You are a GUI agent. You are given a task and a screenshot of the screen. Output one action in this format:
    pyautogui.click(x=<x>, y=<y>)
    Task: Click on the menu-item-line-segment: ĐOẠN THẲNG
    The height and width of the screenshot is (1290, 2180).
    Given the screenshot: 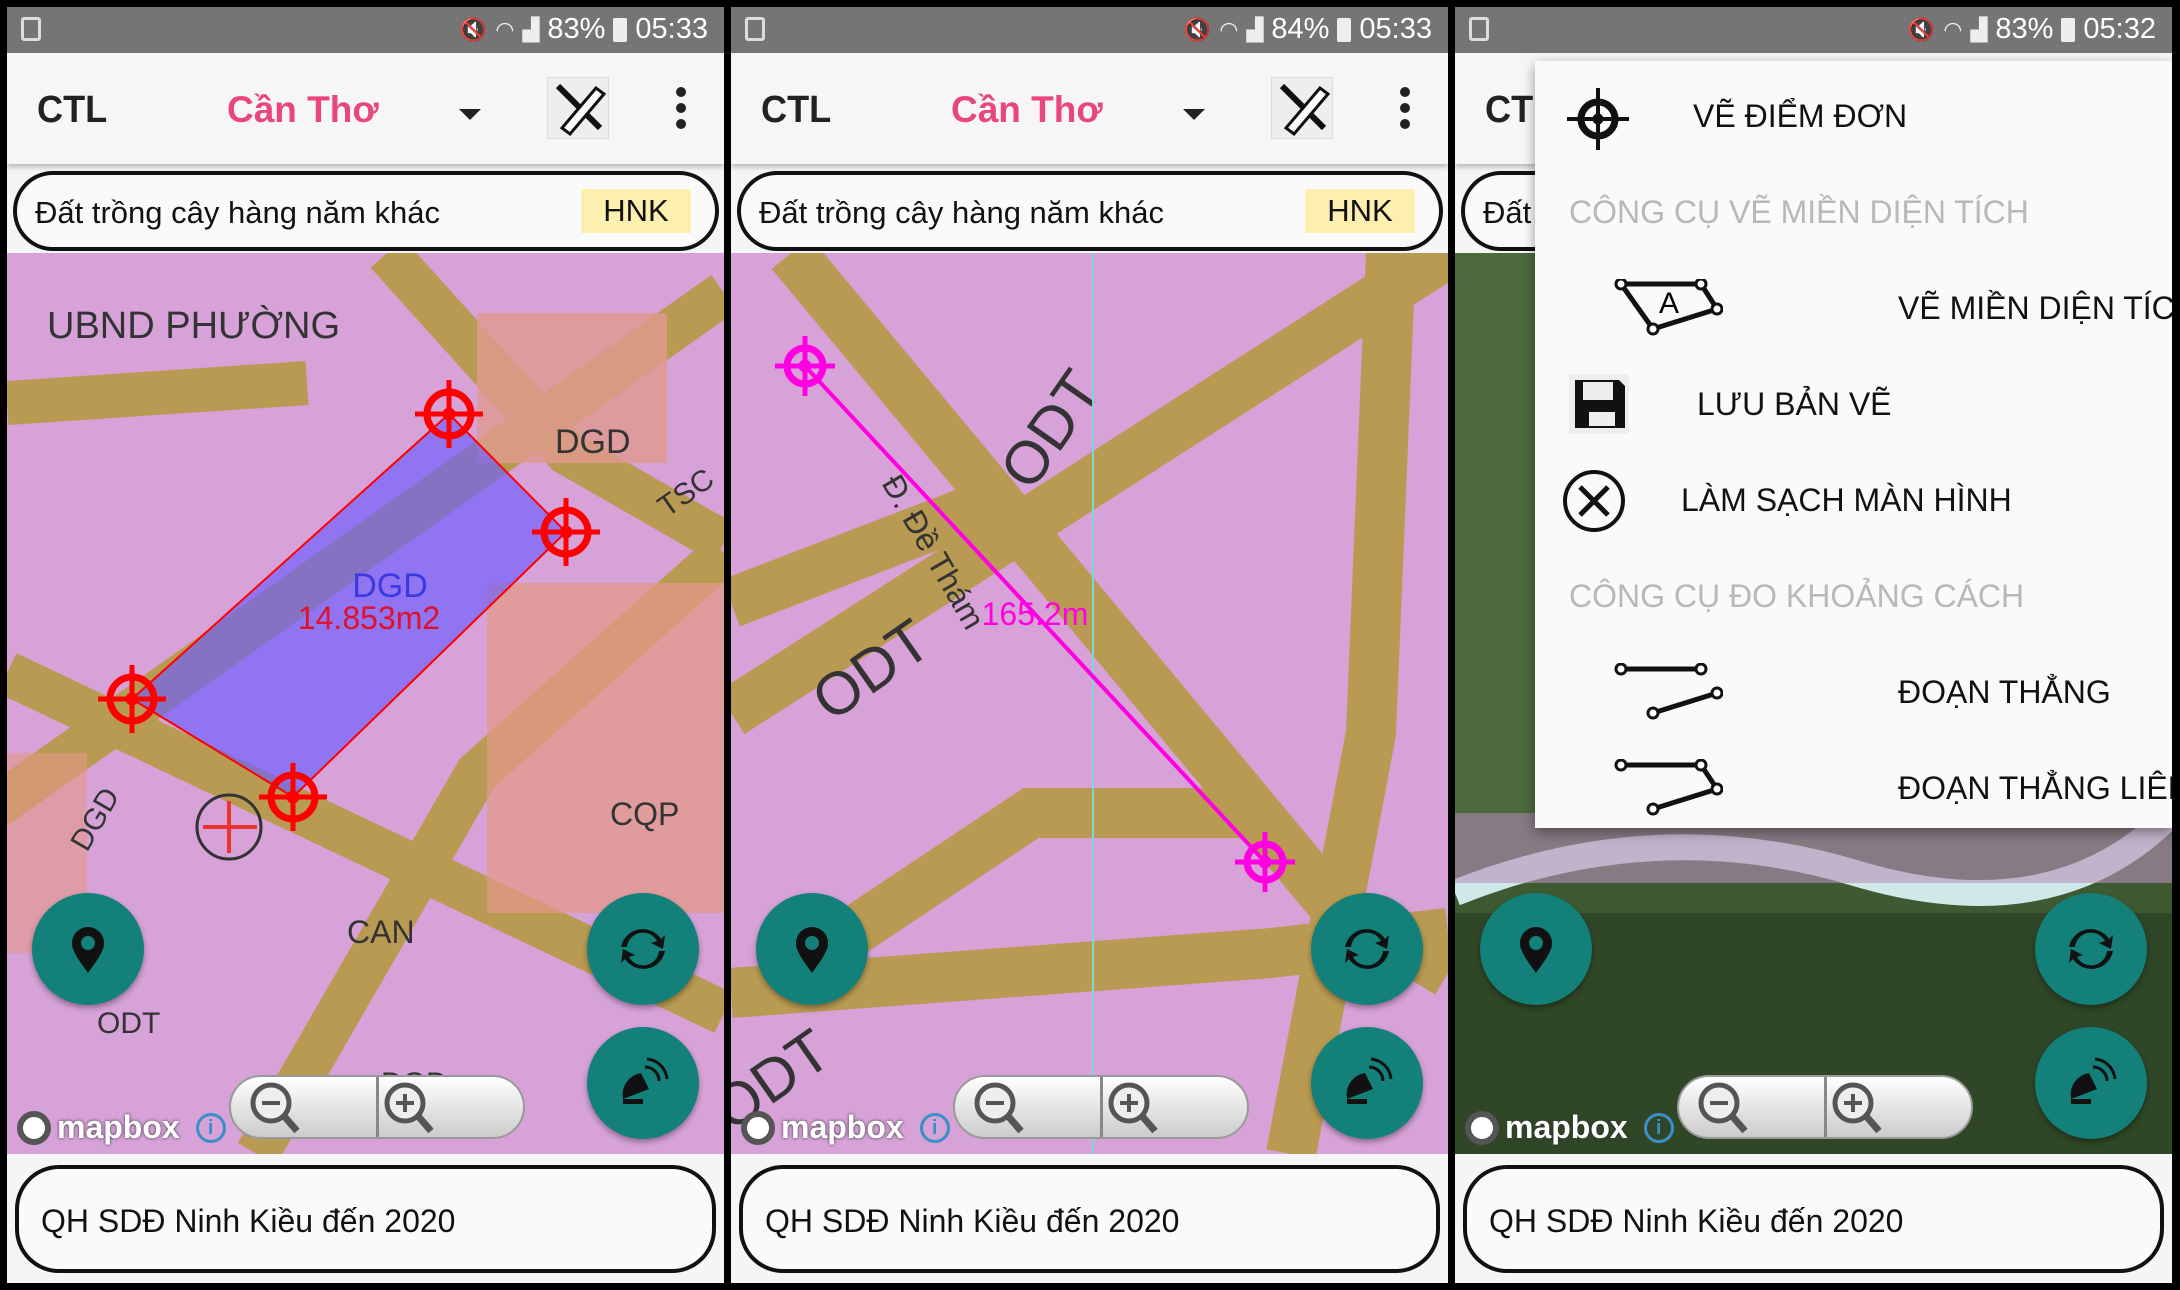 What is the action you would take?
    pyautogui.click(x=1853, y=693)
    